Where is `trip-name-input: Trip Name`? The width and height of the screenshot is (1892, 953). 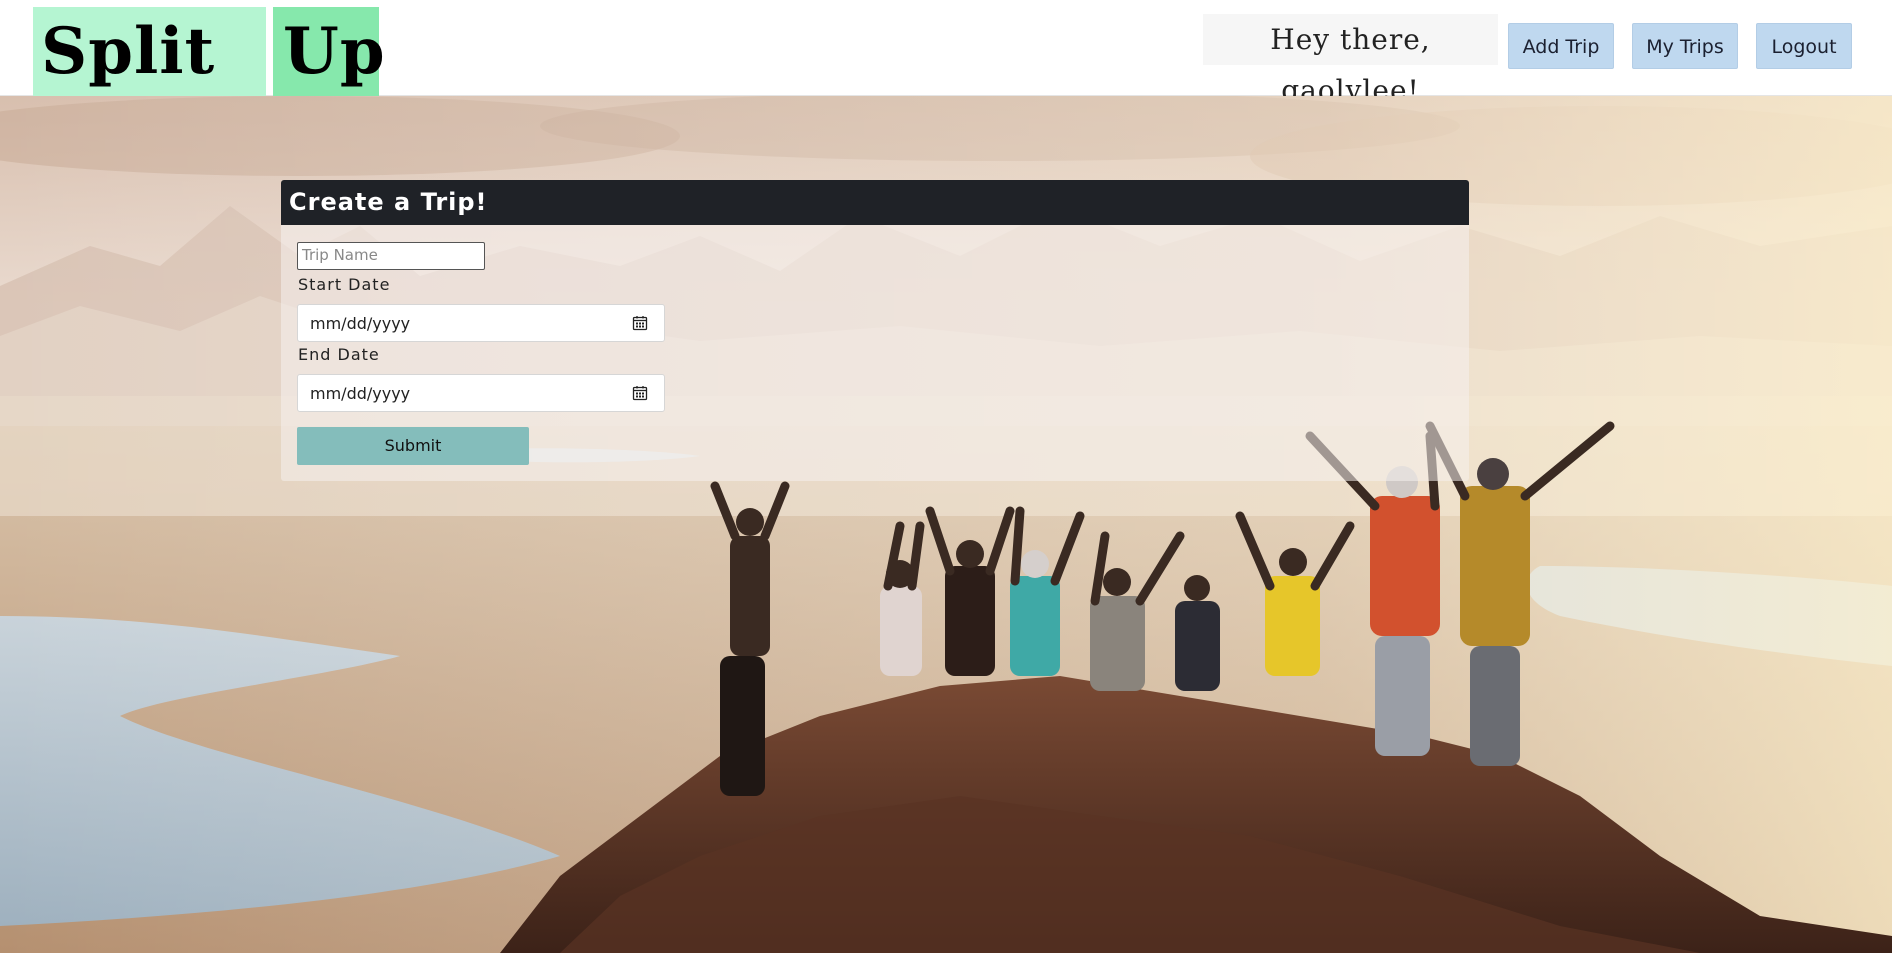 trip-name-input: Trip Name is located at coordinates (391, 256).